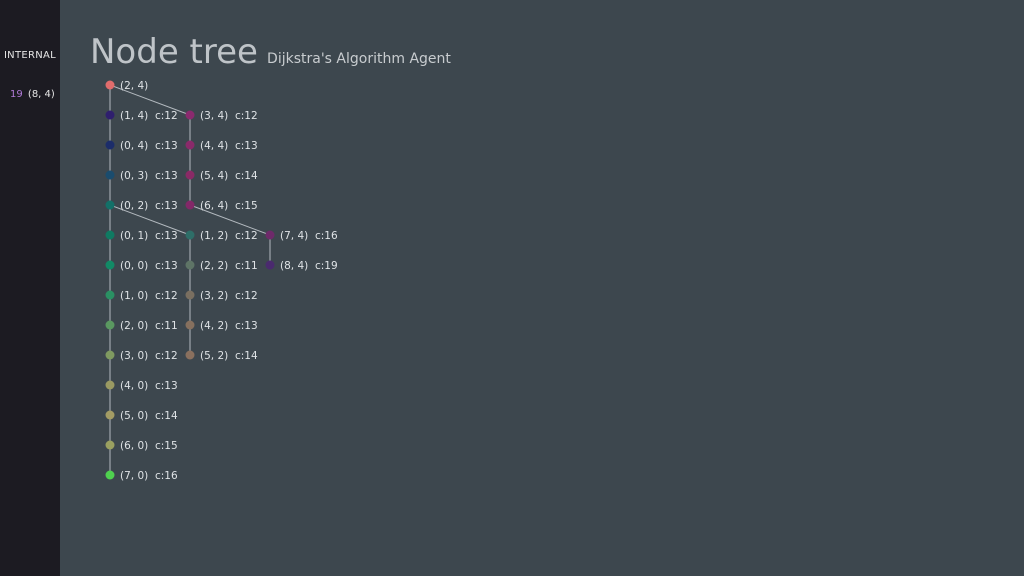  What do you see at coordinates (134, 326) in the screenshot?
I see `node-label: (2, 0)` at bounding box center [134, 326].